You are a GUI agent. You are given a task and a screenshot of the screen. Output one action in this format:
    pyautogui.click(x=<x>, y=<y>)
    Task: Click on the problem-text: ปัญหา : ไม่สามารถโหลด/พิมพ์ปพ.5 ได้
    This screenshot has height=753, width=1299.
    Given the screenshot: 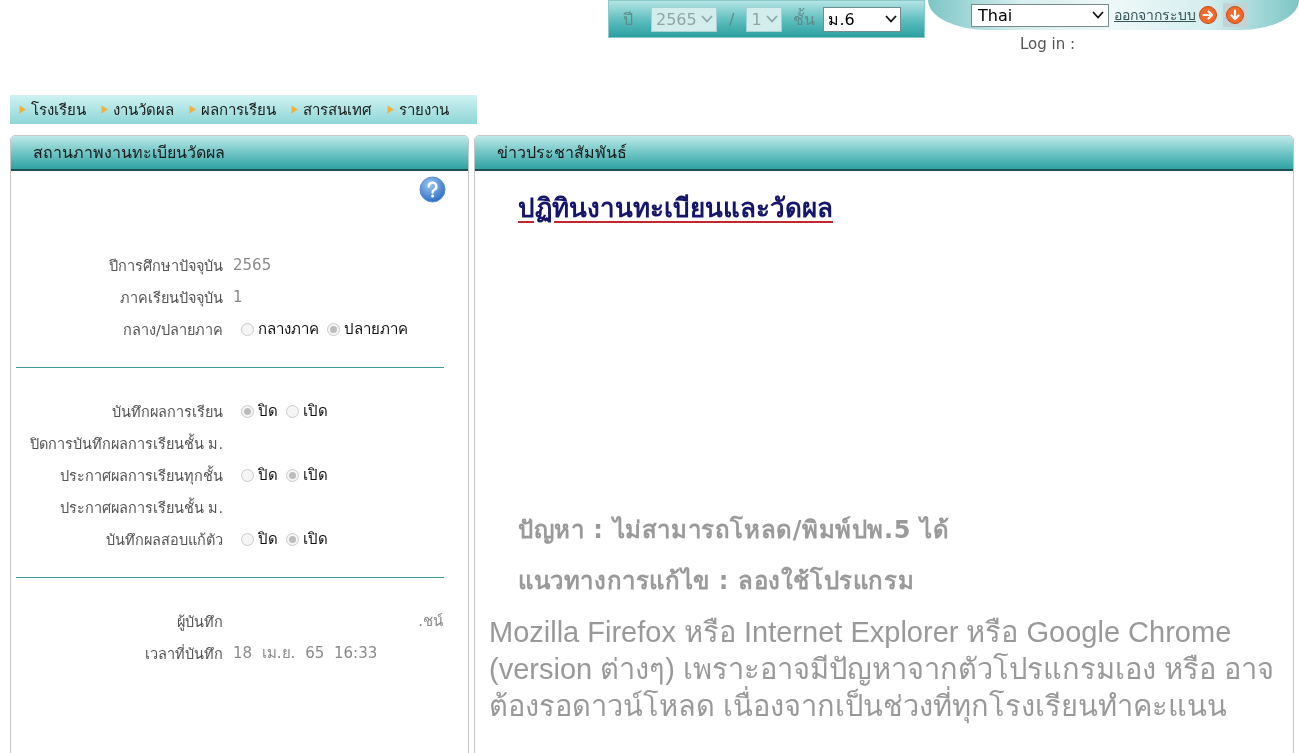 What is the action you would take?
    pyautogui.click(x=734, y=530)
    